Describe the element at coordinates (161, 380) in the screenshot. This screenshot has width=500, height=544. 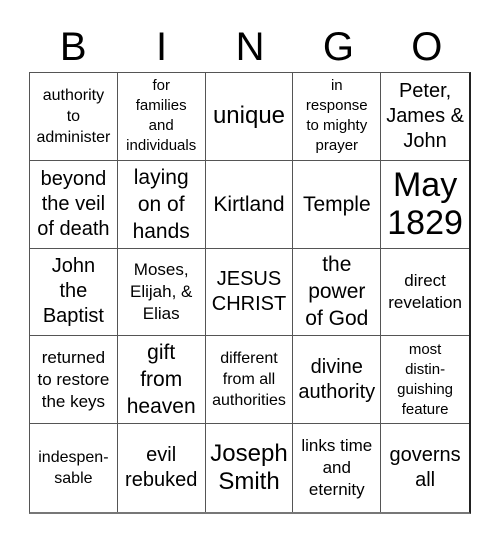
I see `bingo-cell: gift from heaven` at that location.